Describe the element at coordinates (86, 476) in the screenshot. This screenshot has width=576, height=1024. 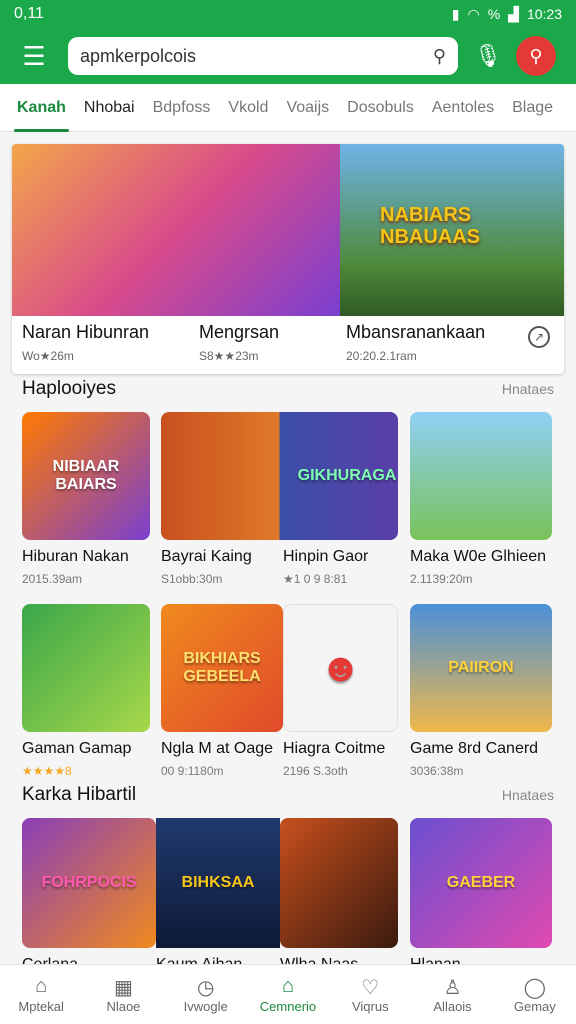
I see `game-thumbnail: NIBIAAR BAIARS` at that location.